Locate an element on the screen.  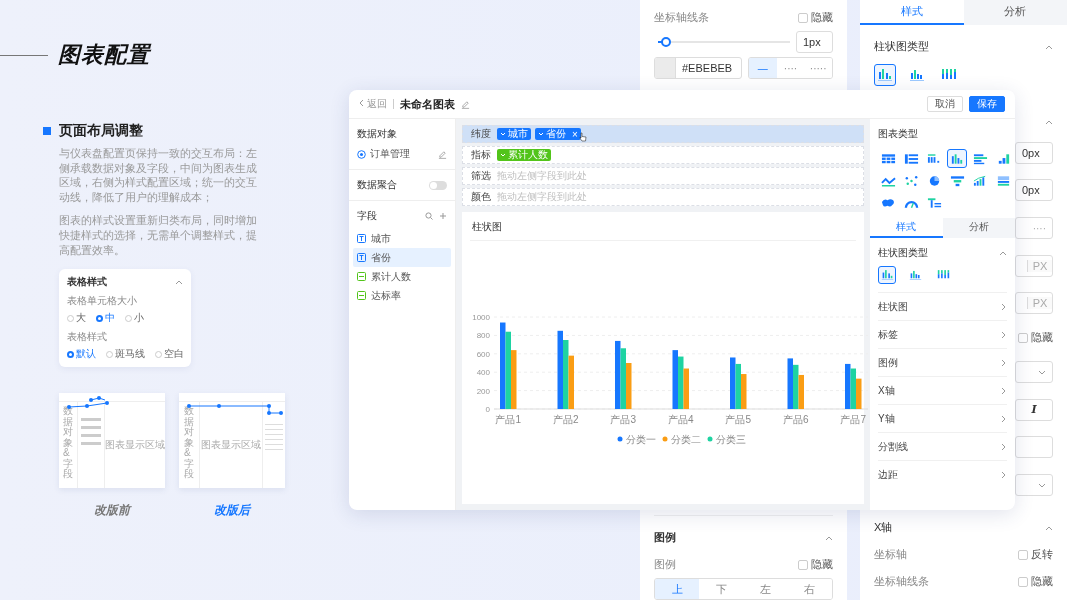
list-table-icon is located at coordinates (911, 158).